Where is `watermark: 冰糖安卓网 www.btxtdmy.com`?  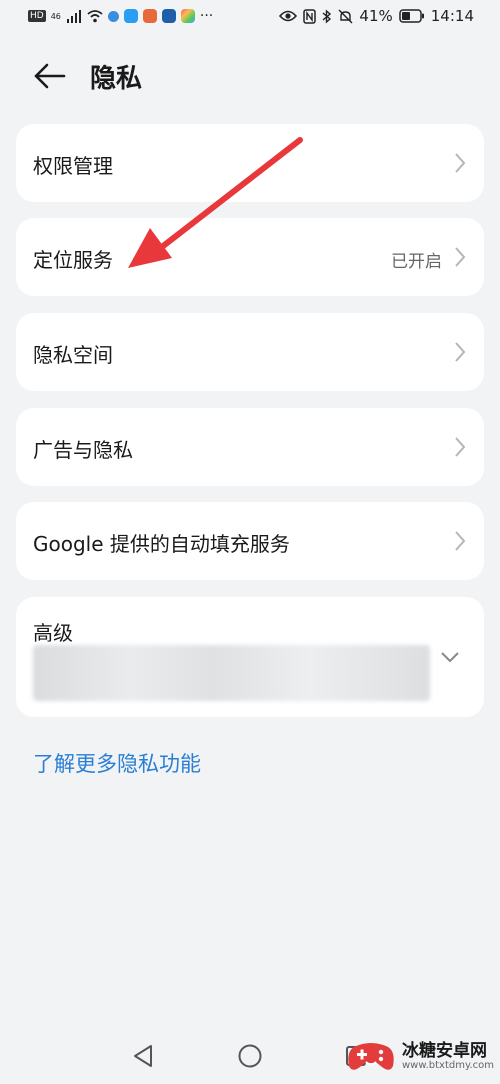 watermark: 冰糖安卓网 www.btxtdmy.com is located at coordinates (420, 1057).